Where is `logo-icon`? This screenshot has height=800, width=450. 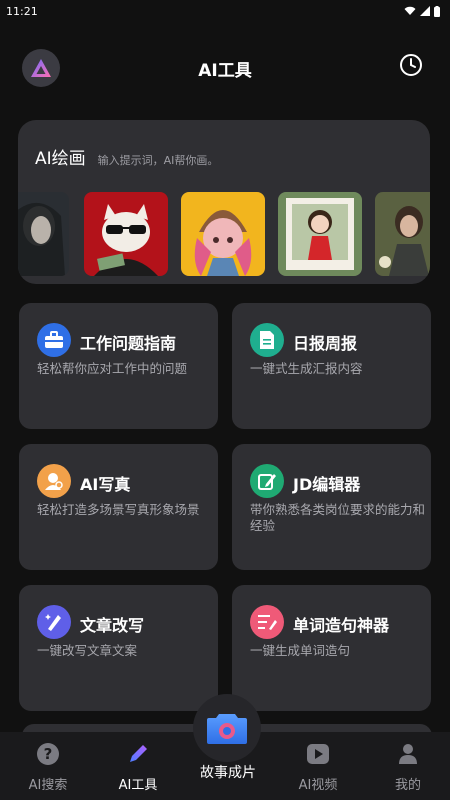
logo-icon is located at coordinates (41, 68).